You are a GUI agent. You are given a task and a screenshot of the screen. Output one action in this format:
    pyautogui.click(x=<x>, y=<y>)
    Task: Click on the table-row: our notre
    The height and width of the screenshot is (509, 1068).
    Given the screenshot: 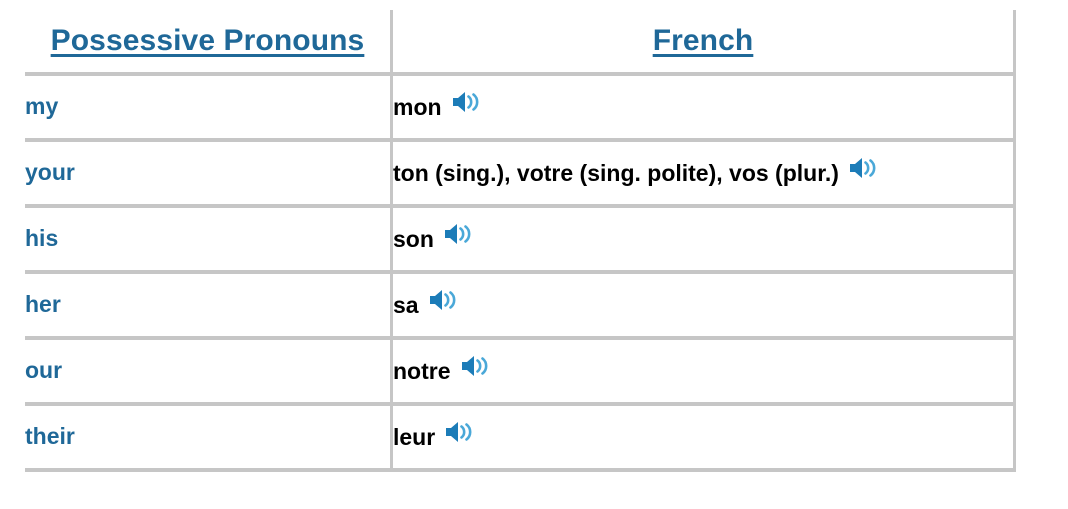 What is the action you would take?
    pyautogui.click(x=520, y=373)
    